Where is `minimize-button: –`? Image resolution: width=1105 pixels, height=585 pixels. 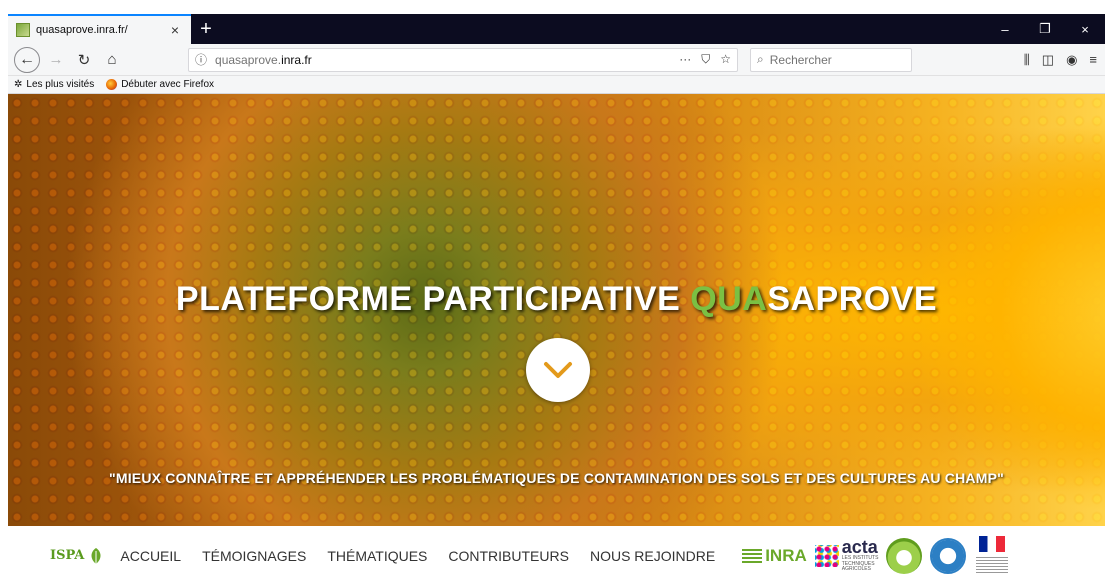
minimize-button: – is located at coordinates (1005, 29).